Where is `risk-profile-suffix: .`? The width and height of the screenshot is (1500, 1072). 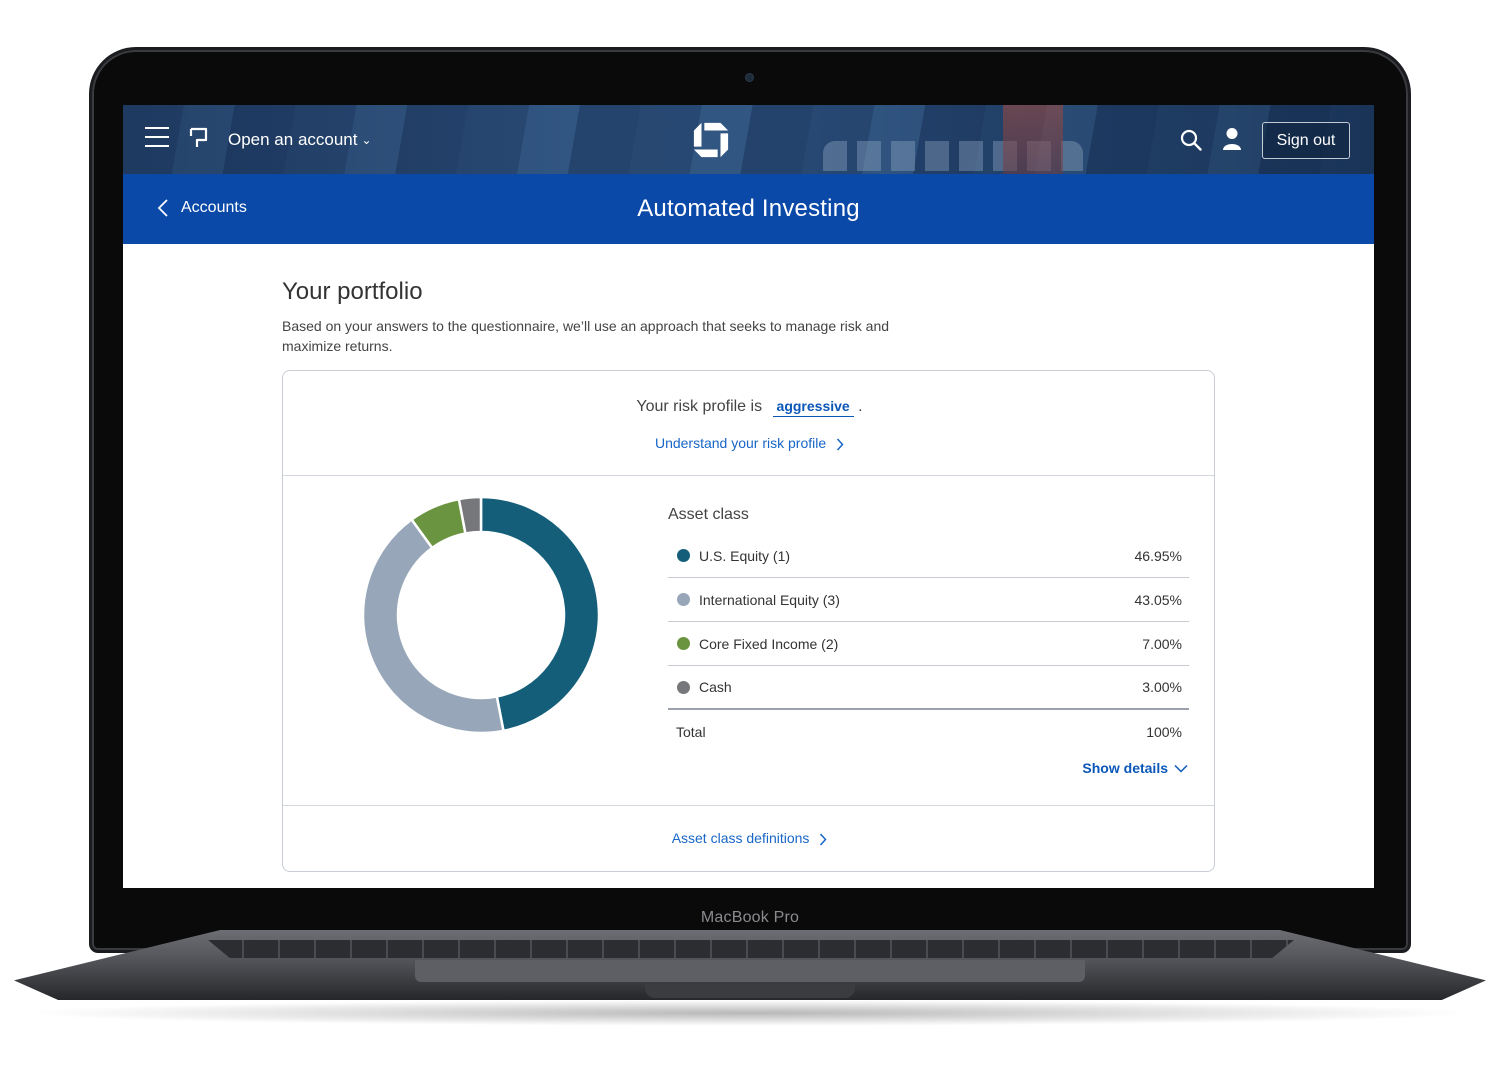
risk-profile-suffix: . is located at coordinates (860, 406).